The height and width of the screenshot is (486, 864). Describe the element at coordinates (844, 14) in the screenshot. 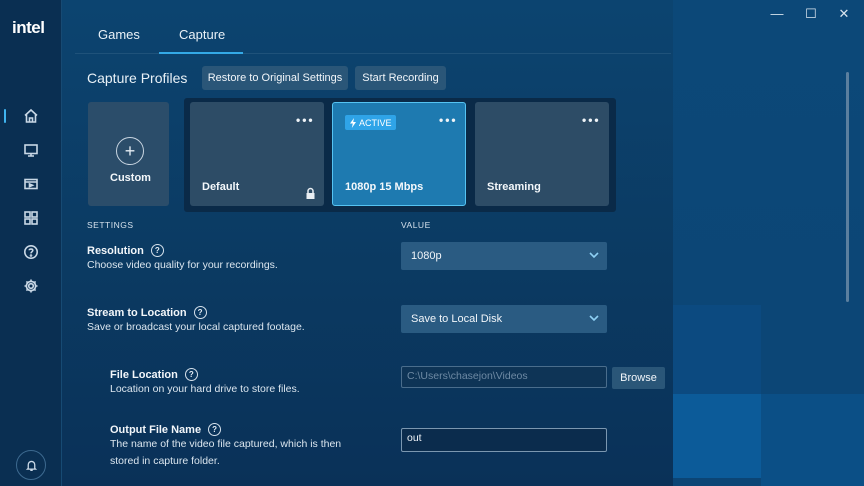

I see `close-button: ✕` at that location.